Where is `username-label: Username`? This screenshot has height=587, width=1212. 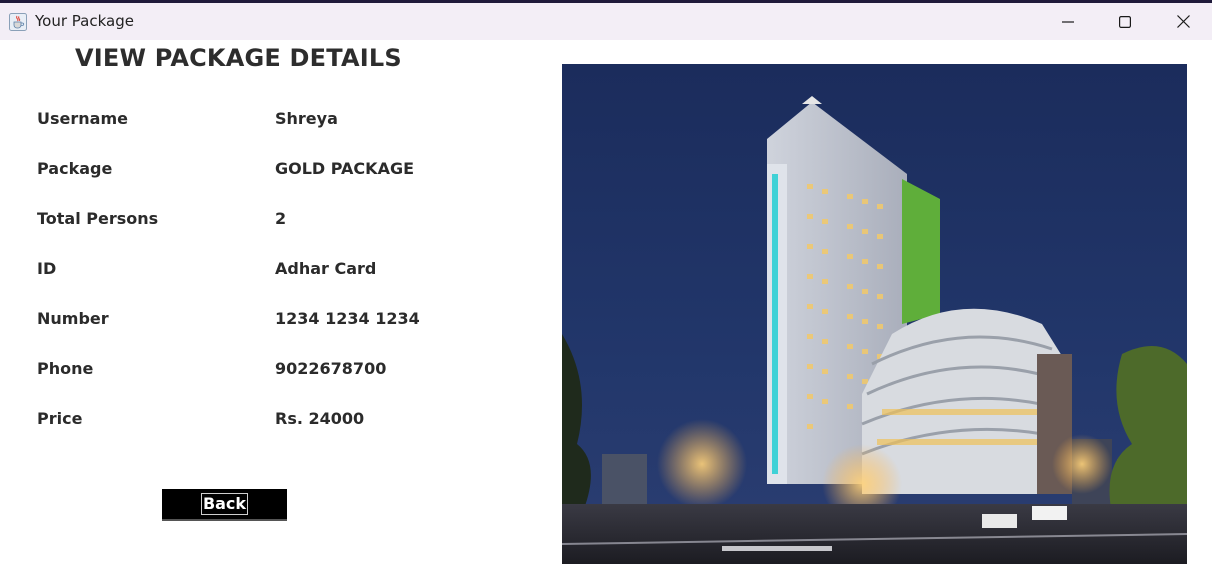 username-label: Username is located at coordinates (82, 118).